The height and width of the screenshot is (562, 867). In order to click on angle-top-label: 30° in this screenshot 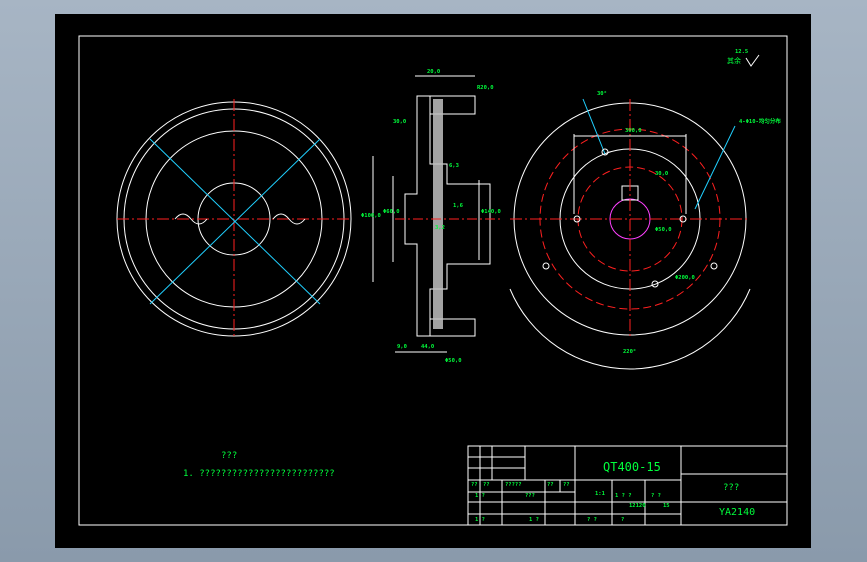, I will do `click(602, 94)`.